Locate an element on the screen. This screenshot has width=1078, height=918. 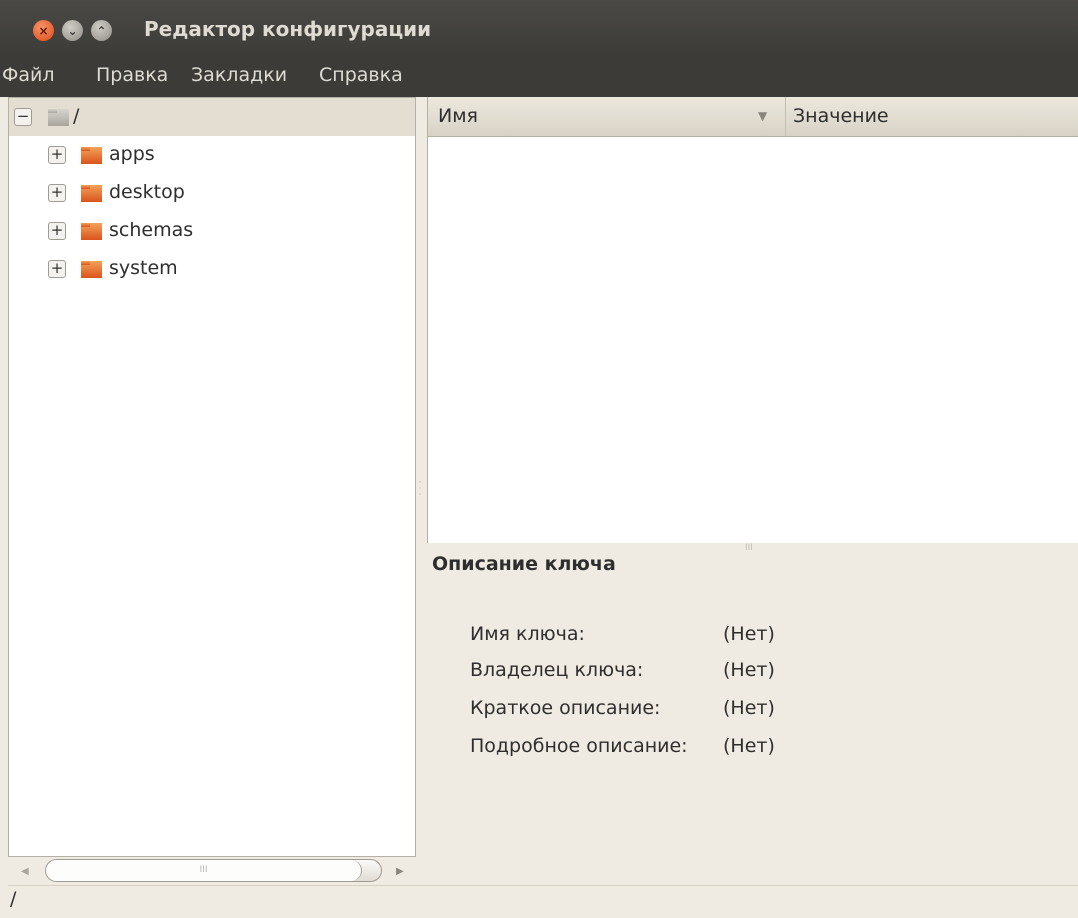
window-title: Редактор конфигурации is located at coordinates (288, 29).